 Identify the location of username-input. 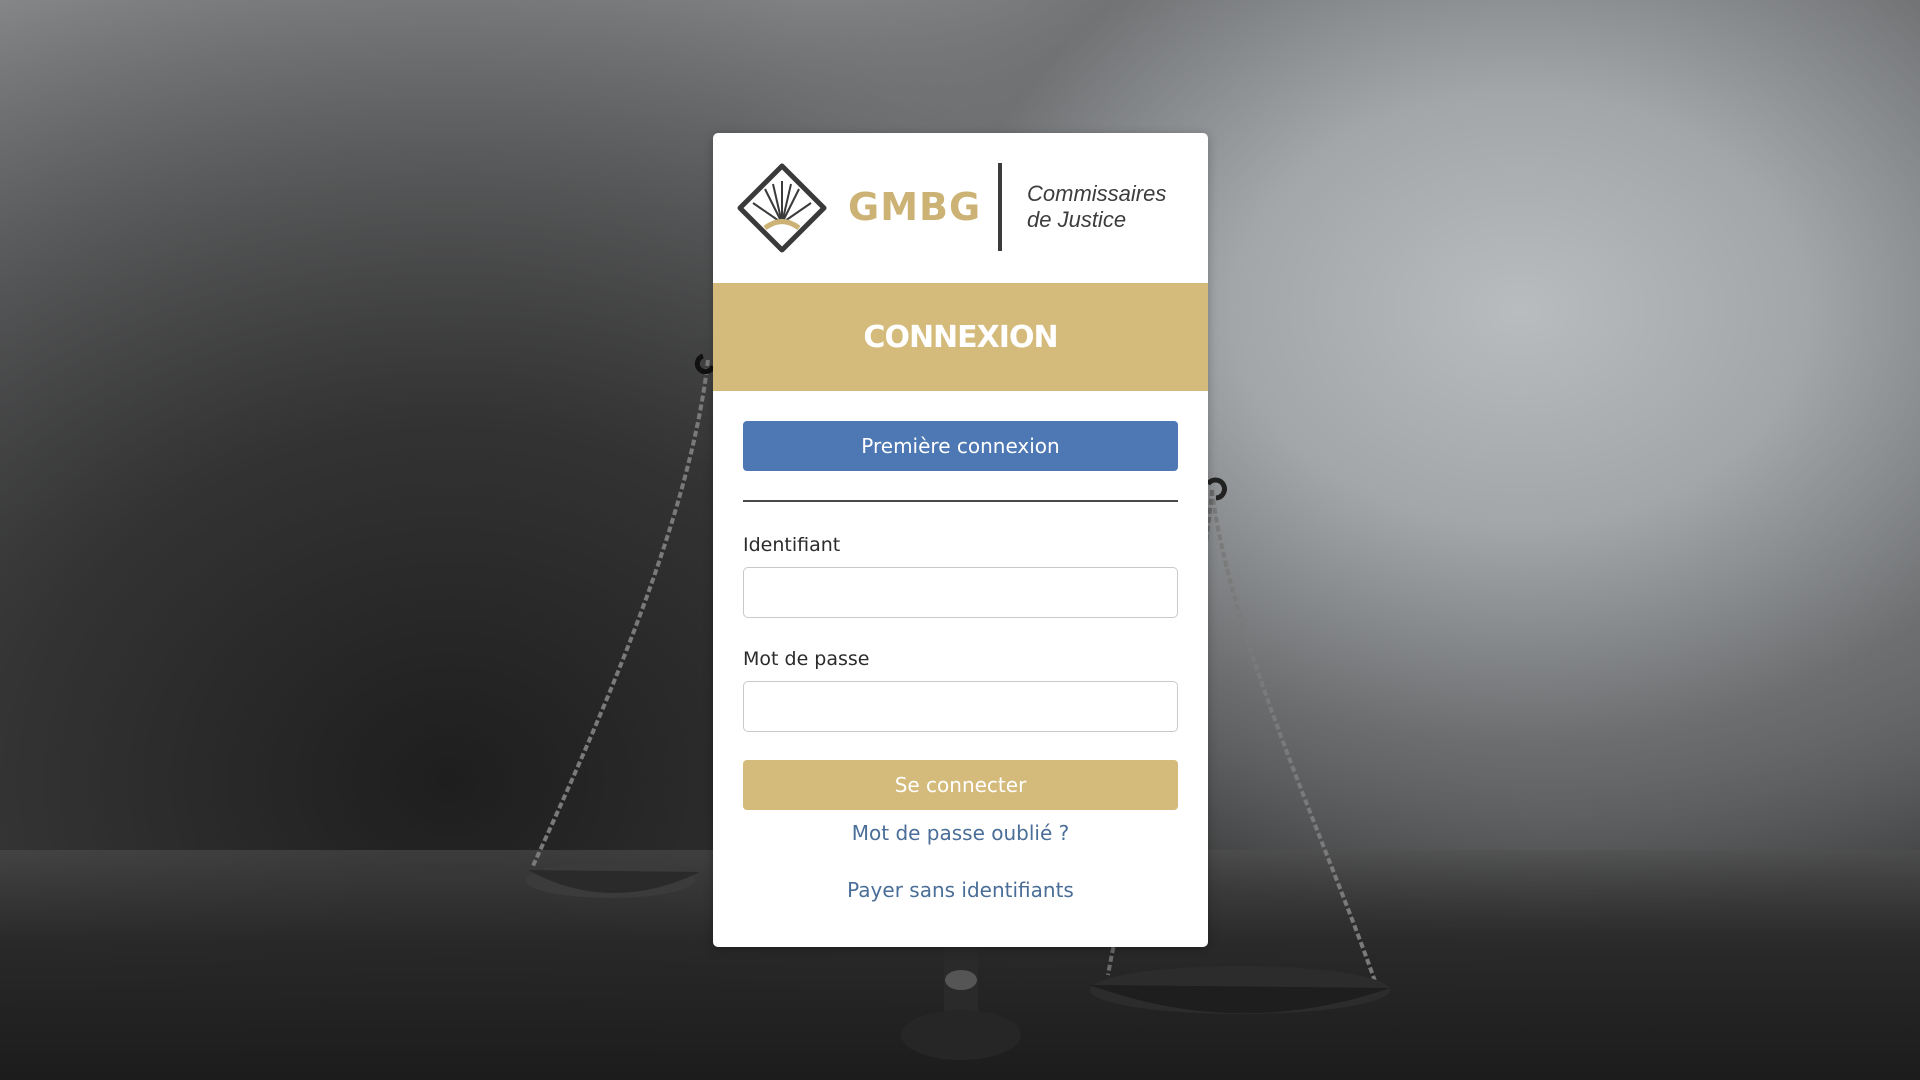
(960, 592).